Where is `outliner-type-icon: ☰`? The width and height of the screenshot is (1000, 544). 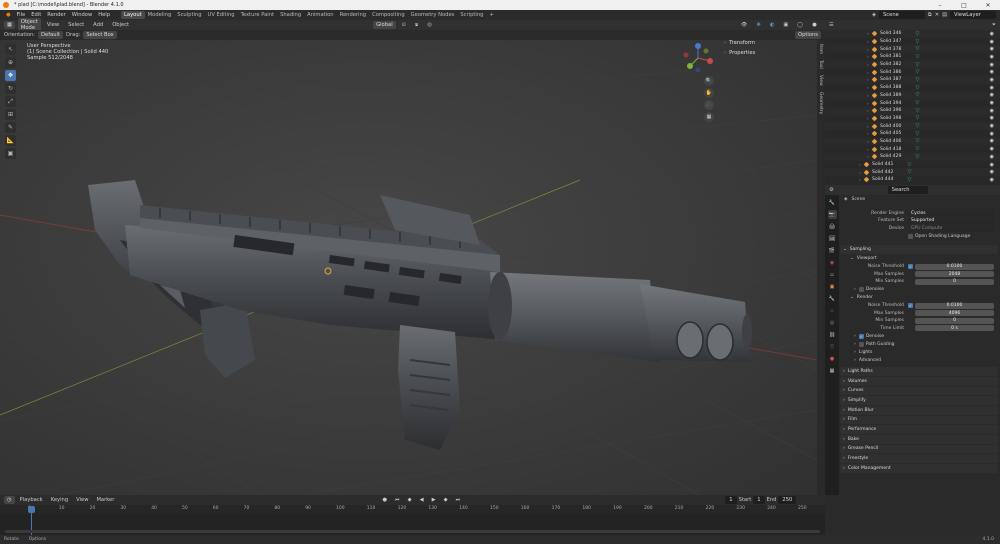
outliner-type-icon: ☰ is located at coordinates (831, 25).